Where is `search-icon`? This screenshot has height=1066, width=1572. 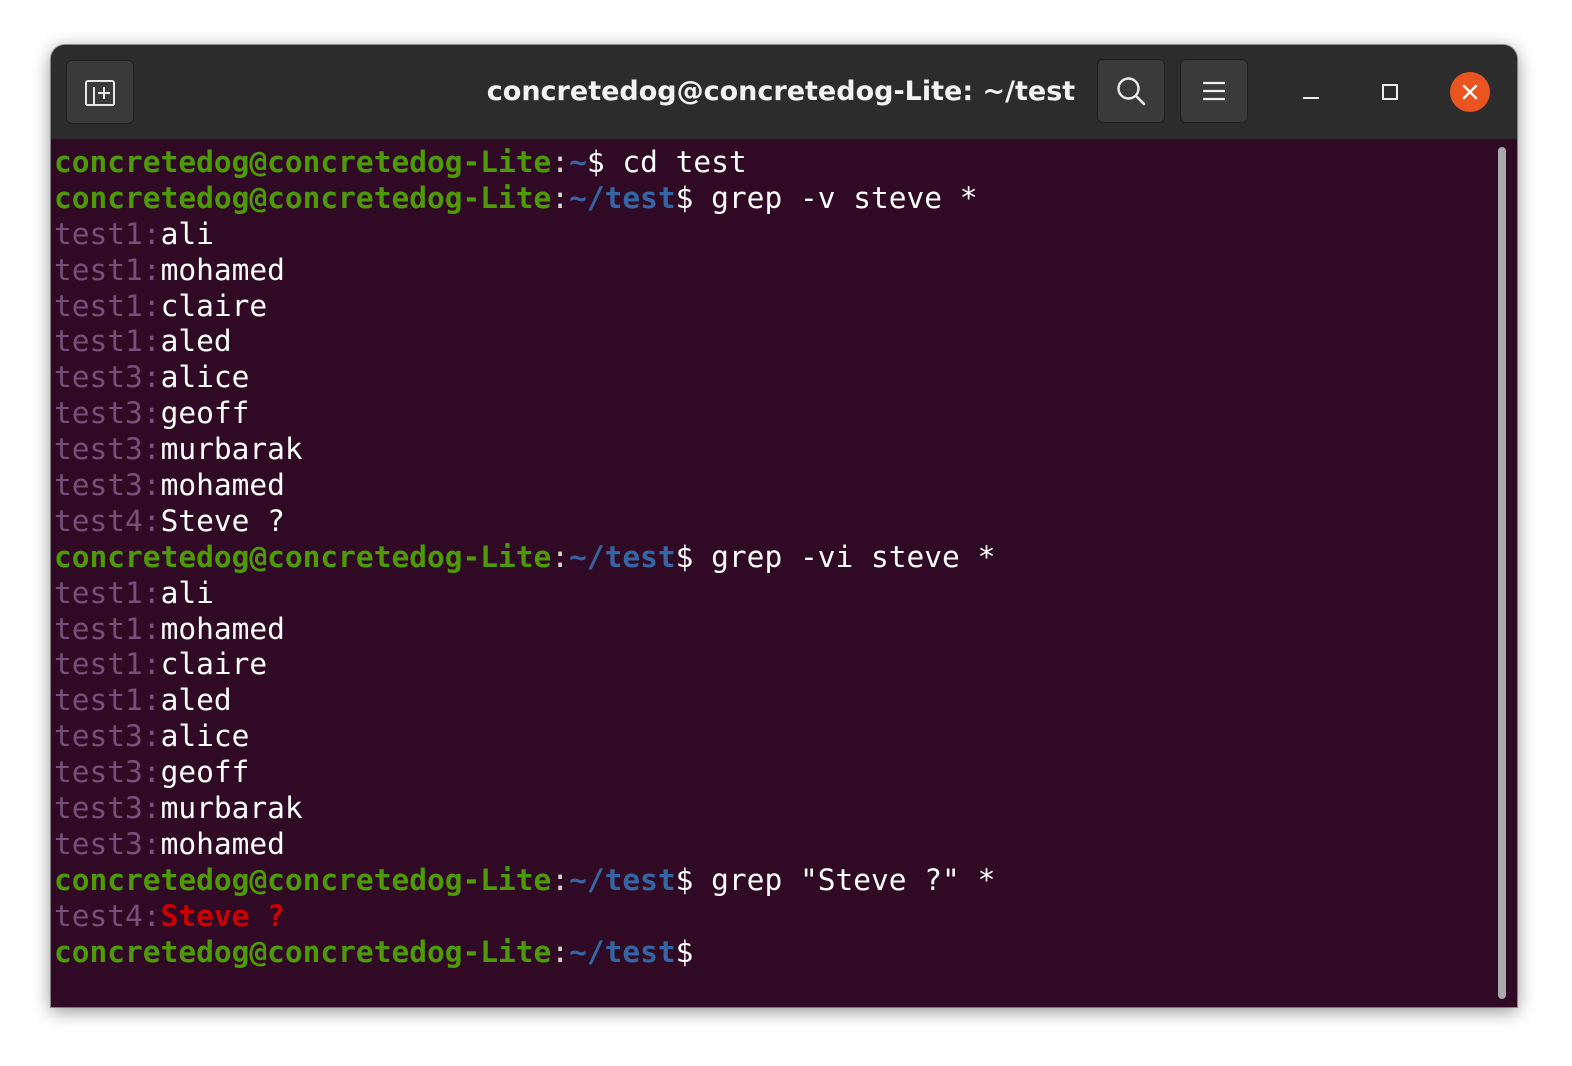 search-icon is located at coordinates (1131, 91).